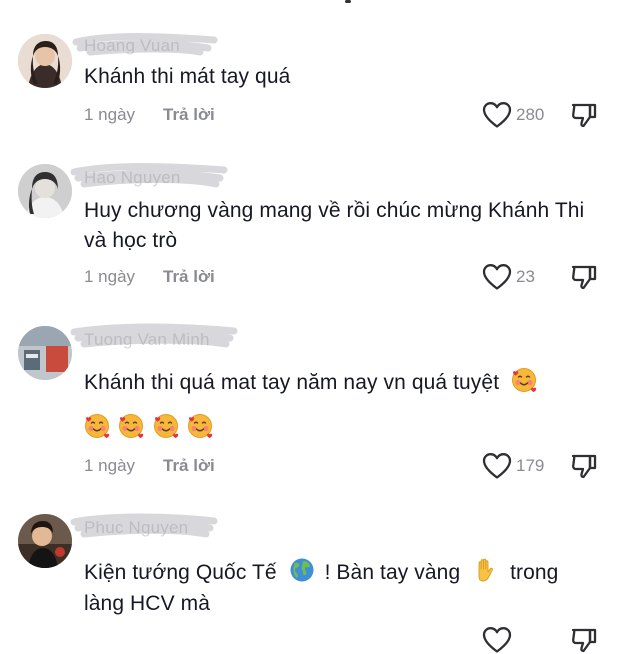 This screenshot has height=654, width=620. I want to click on comment-text-line-1: Kiện tướng Quốc Tế ! Bàn tay vàng trong, so click(339, 572).